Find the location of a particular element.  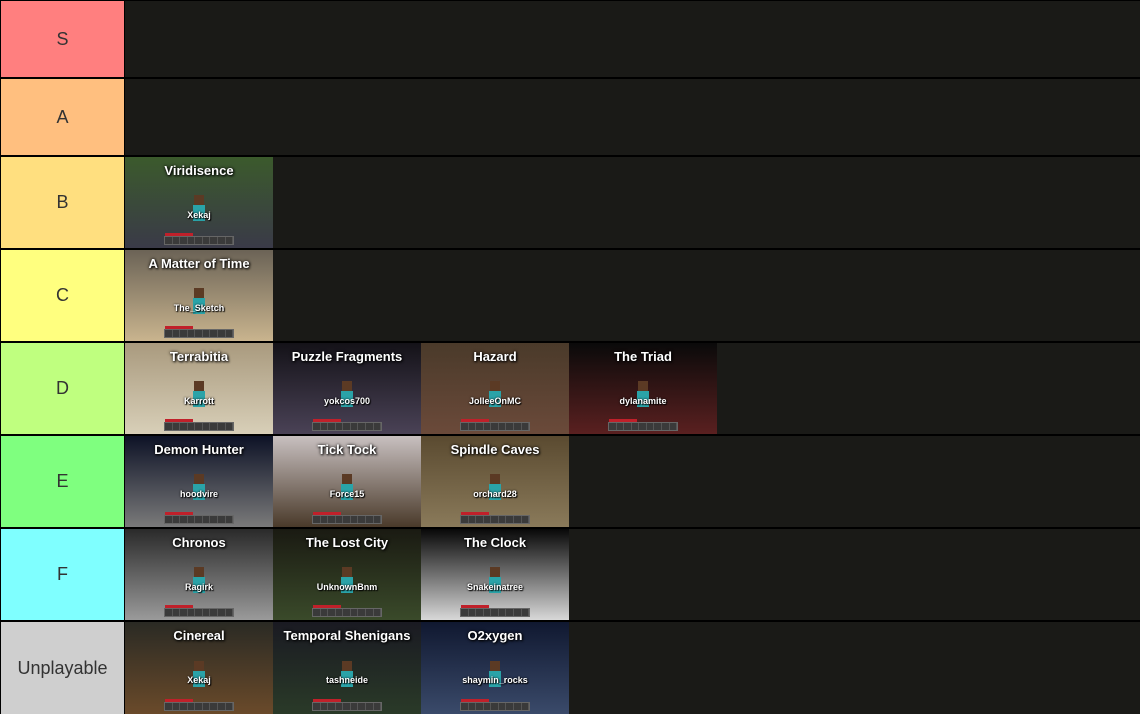

map-title: A Matter of Time is located at coordinates (199, 263).